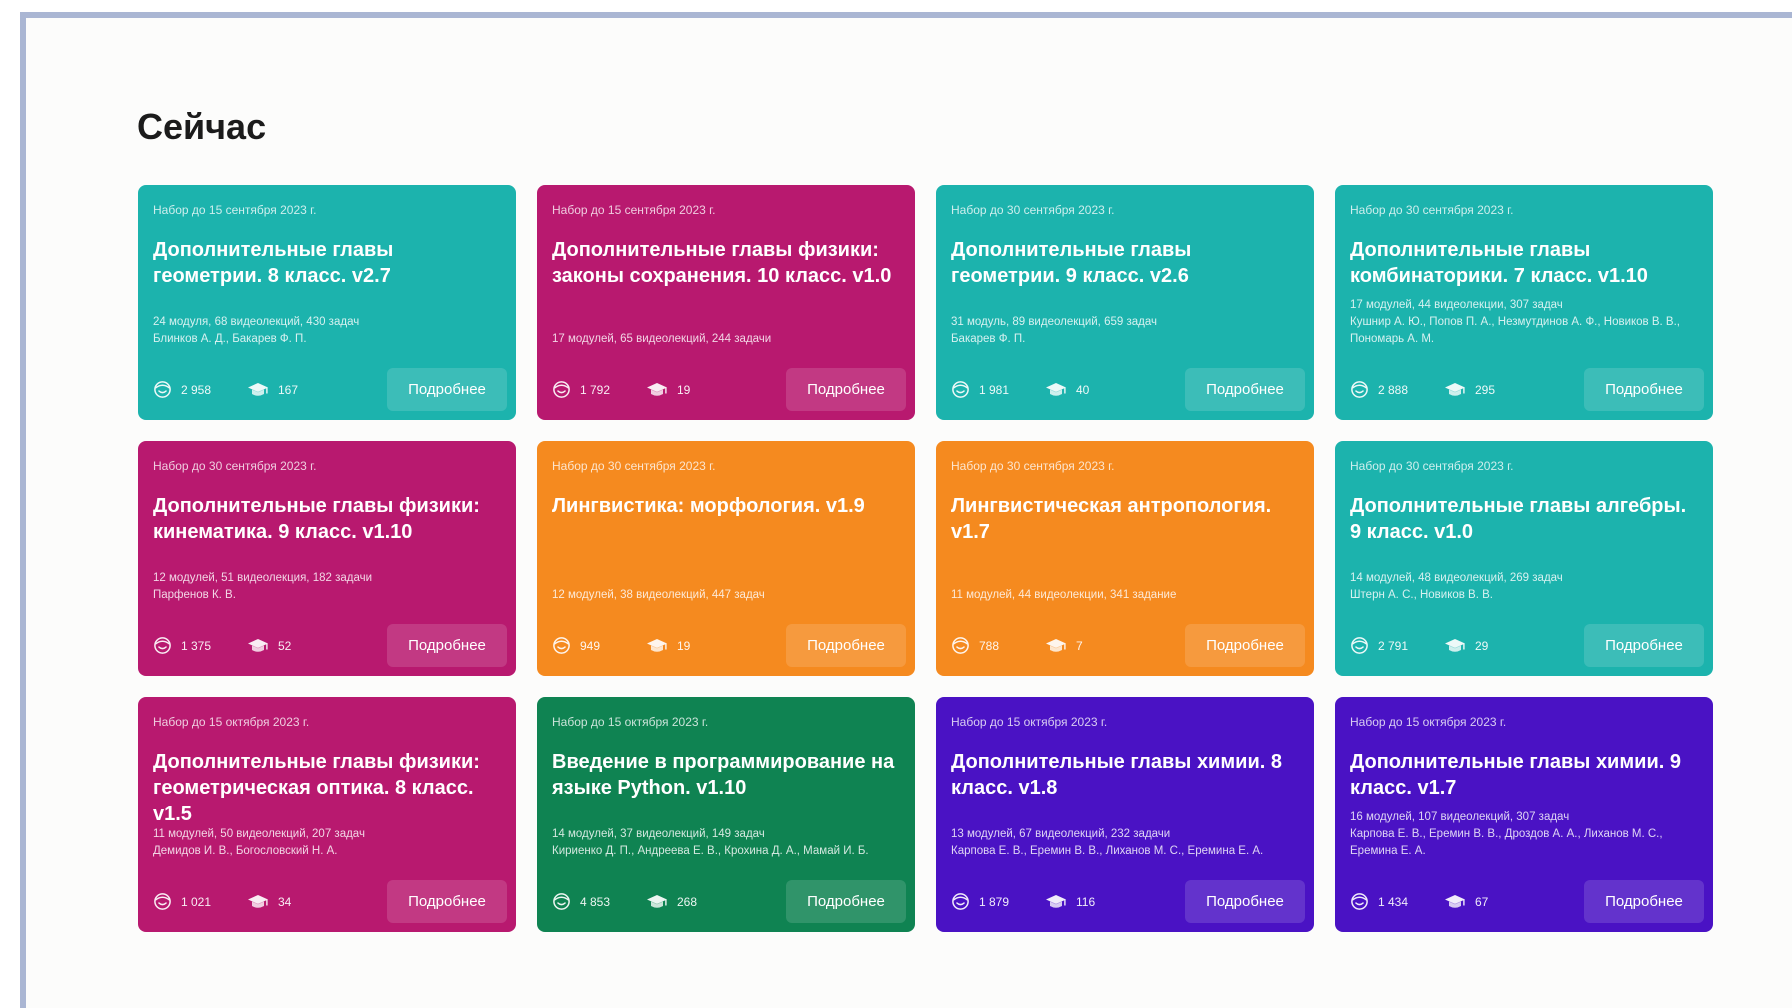 This screenshot has height=1008, width=1792. I want to click on views-count: 1 792, so click(595, 389).